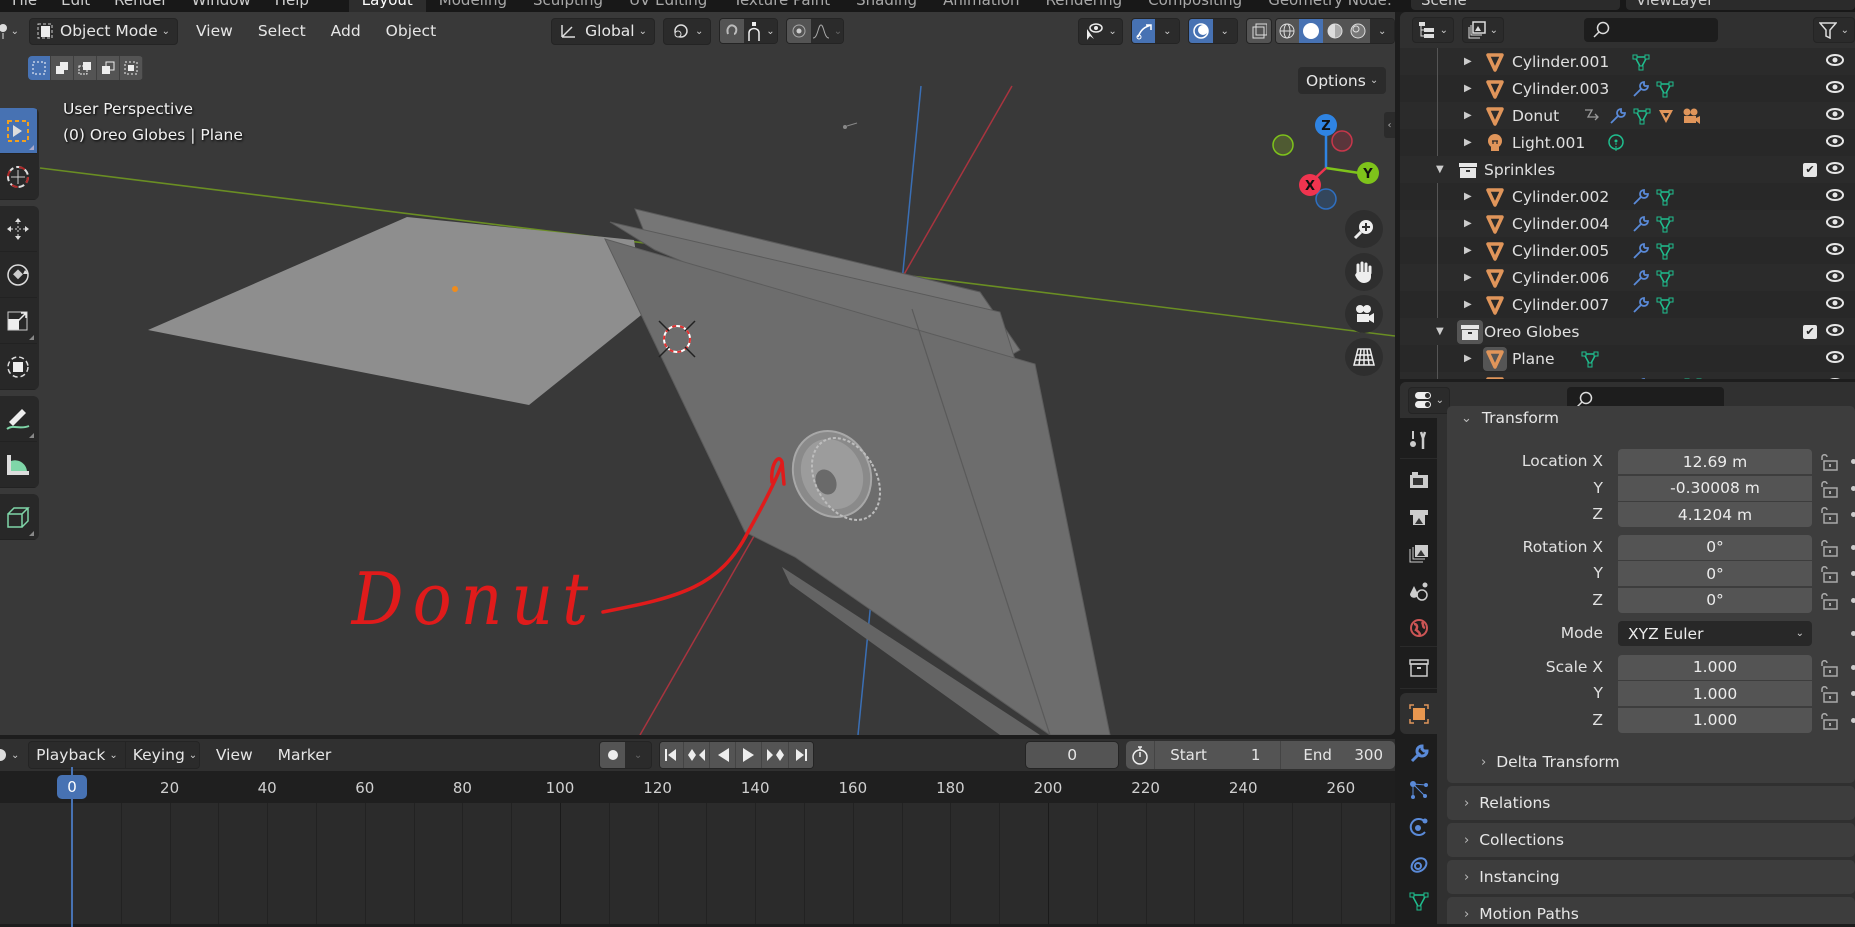 This screenshot has width=1855, height=927. What do you see at coordinates (1418, 627) in the screenshot?
I see `tab-world` at bounding box center [1418, 627].